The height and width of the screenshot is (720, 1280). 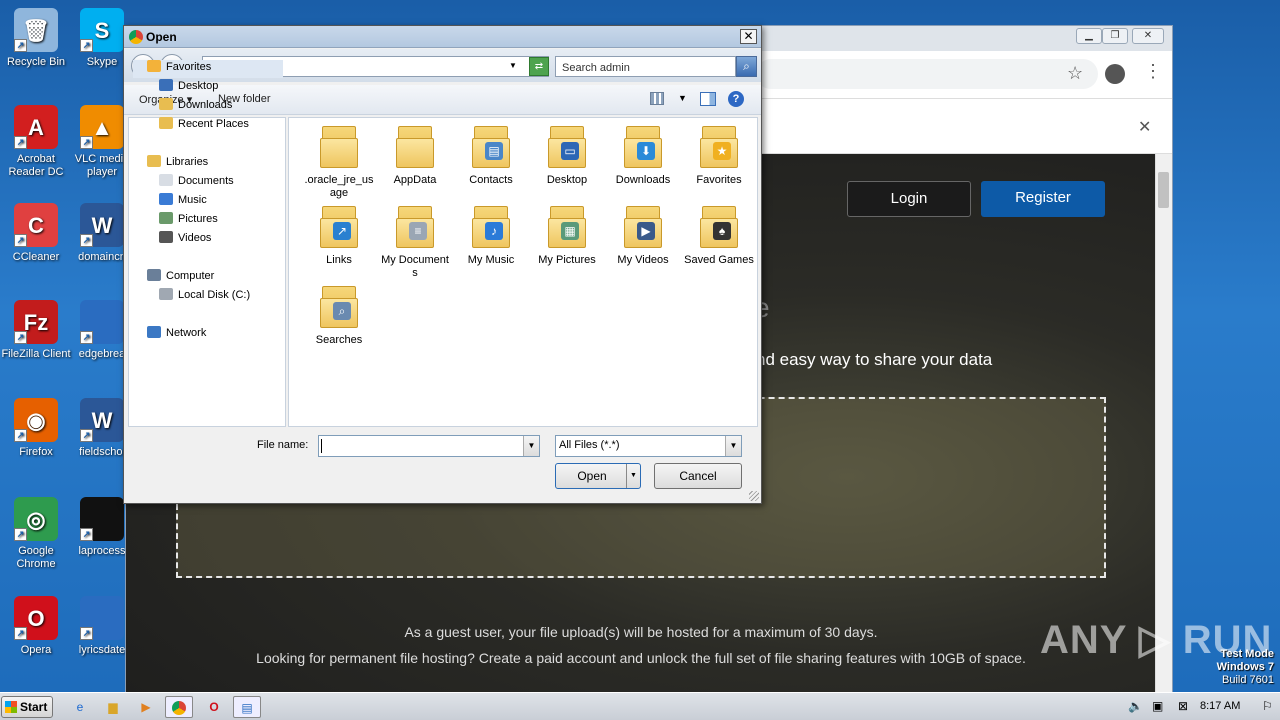 What do you see at coordinates (36, 233) in the screenshot?
I see `desktop-icon-2: C ↗ CCleaner` at bounding box center [36, 233].